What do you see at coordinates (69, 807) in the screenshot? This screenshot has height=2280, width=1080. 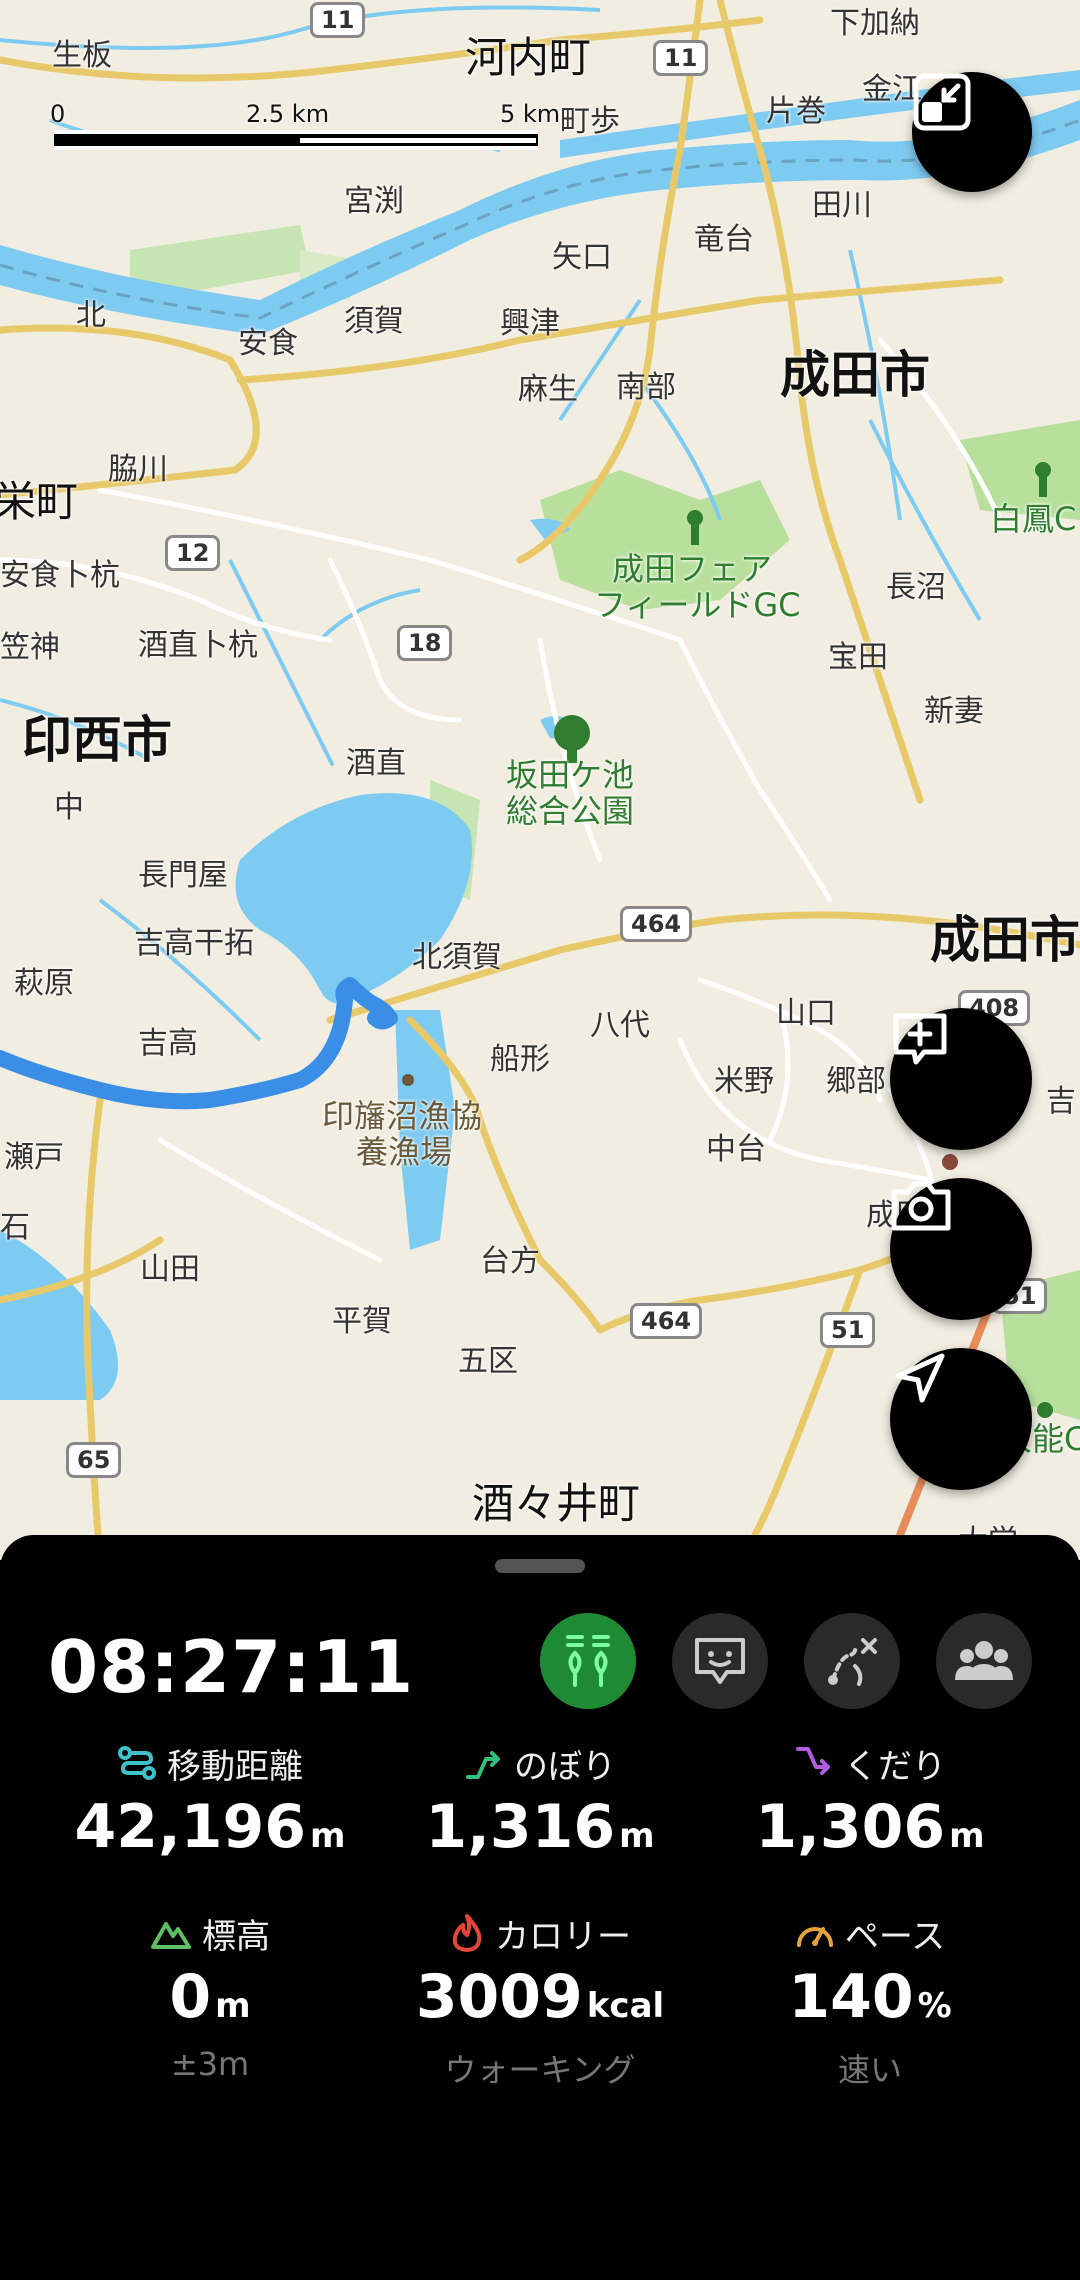 I see `place-label: 中` at bounding box center [69, 807].